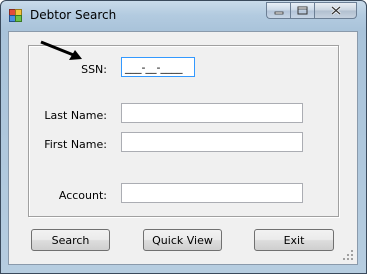 Image resolution: width=367 pixels, height=274 pixels. I want to click on caption-buttons, so click(311, 11).